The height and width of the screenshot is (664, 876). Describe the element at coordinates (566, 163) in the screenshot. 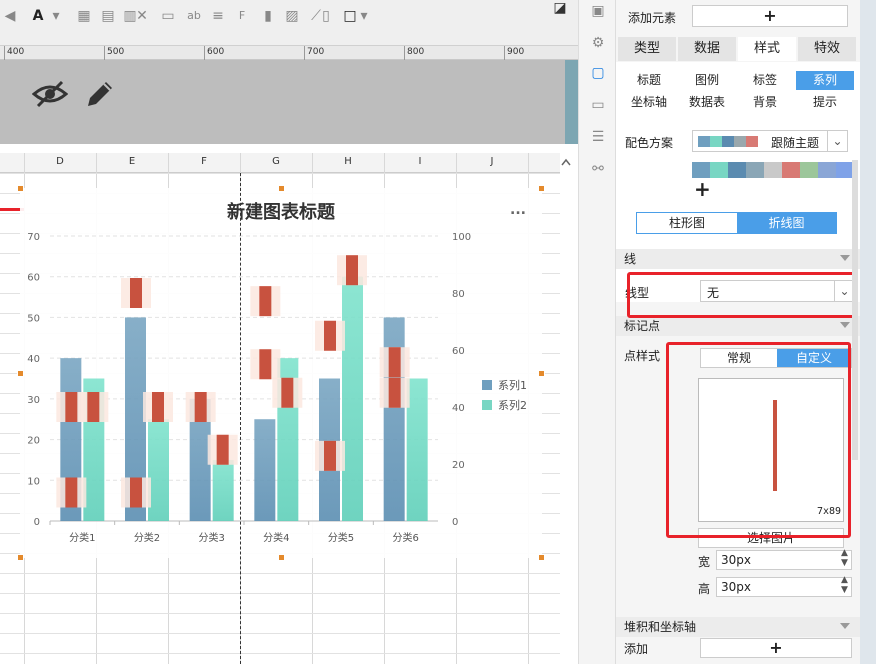

I see `scroll-up-icon` at that location.